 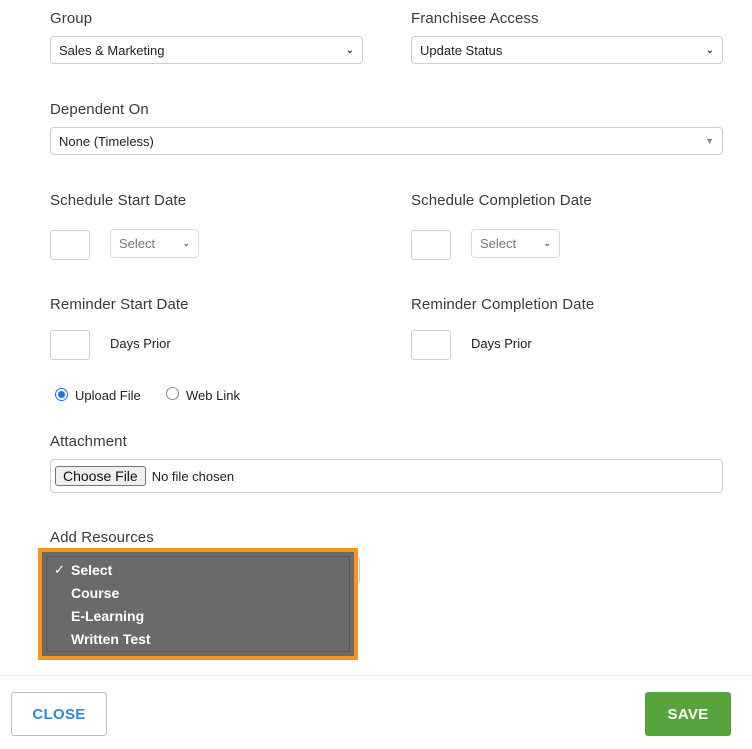 What do you see at coordinates (709, 141) in the screenshot?
I see `triangle-down-icon: ▼` at bounding box center [709, 141].